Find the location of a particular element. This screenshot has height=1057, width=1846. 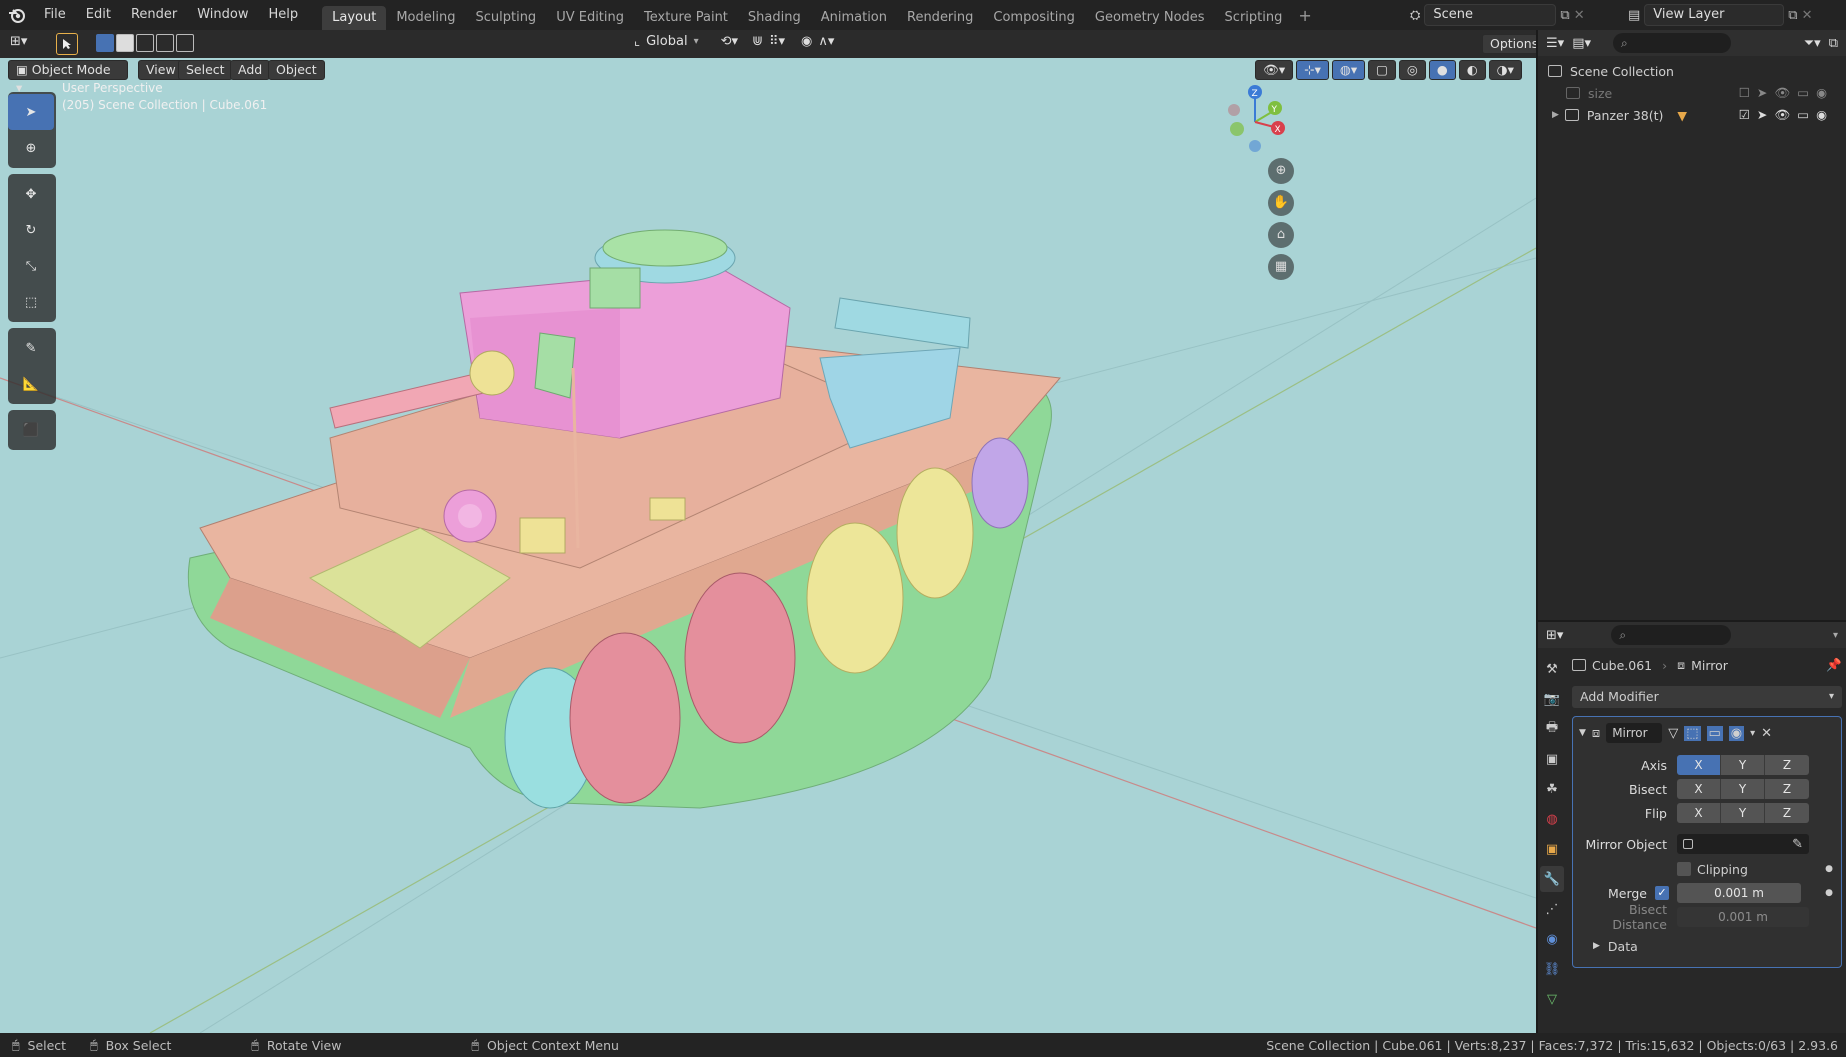

filter-icon: ⏷▾ is located at coordinates (1812, 43).